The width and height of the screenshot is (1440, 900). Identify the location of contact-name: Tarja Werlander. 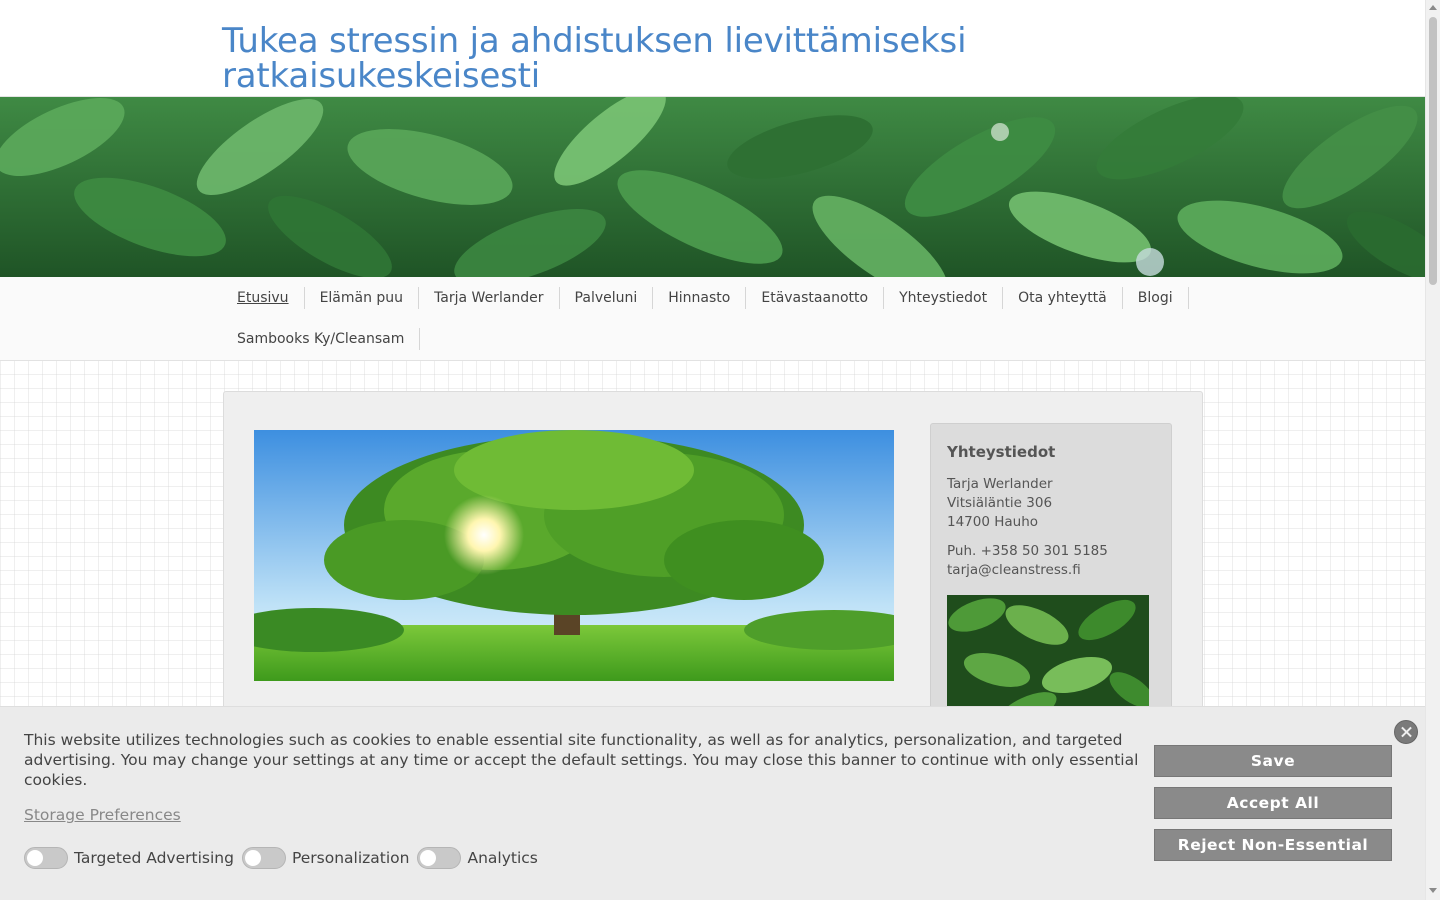
(1000, 484).